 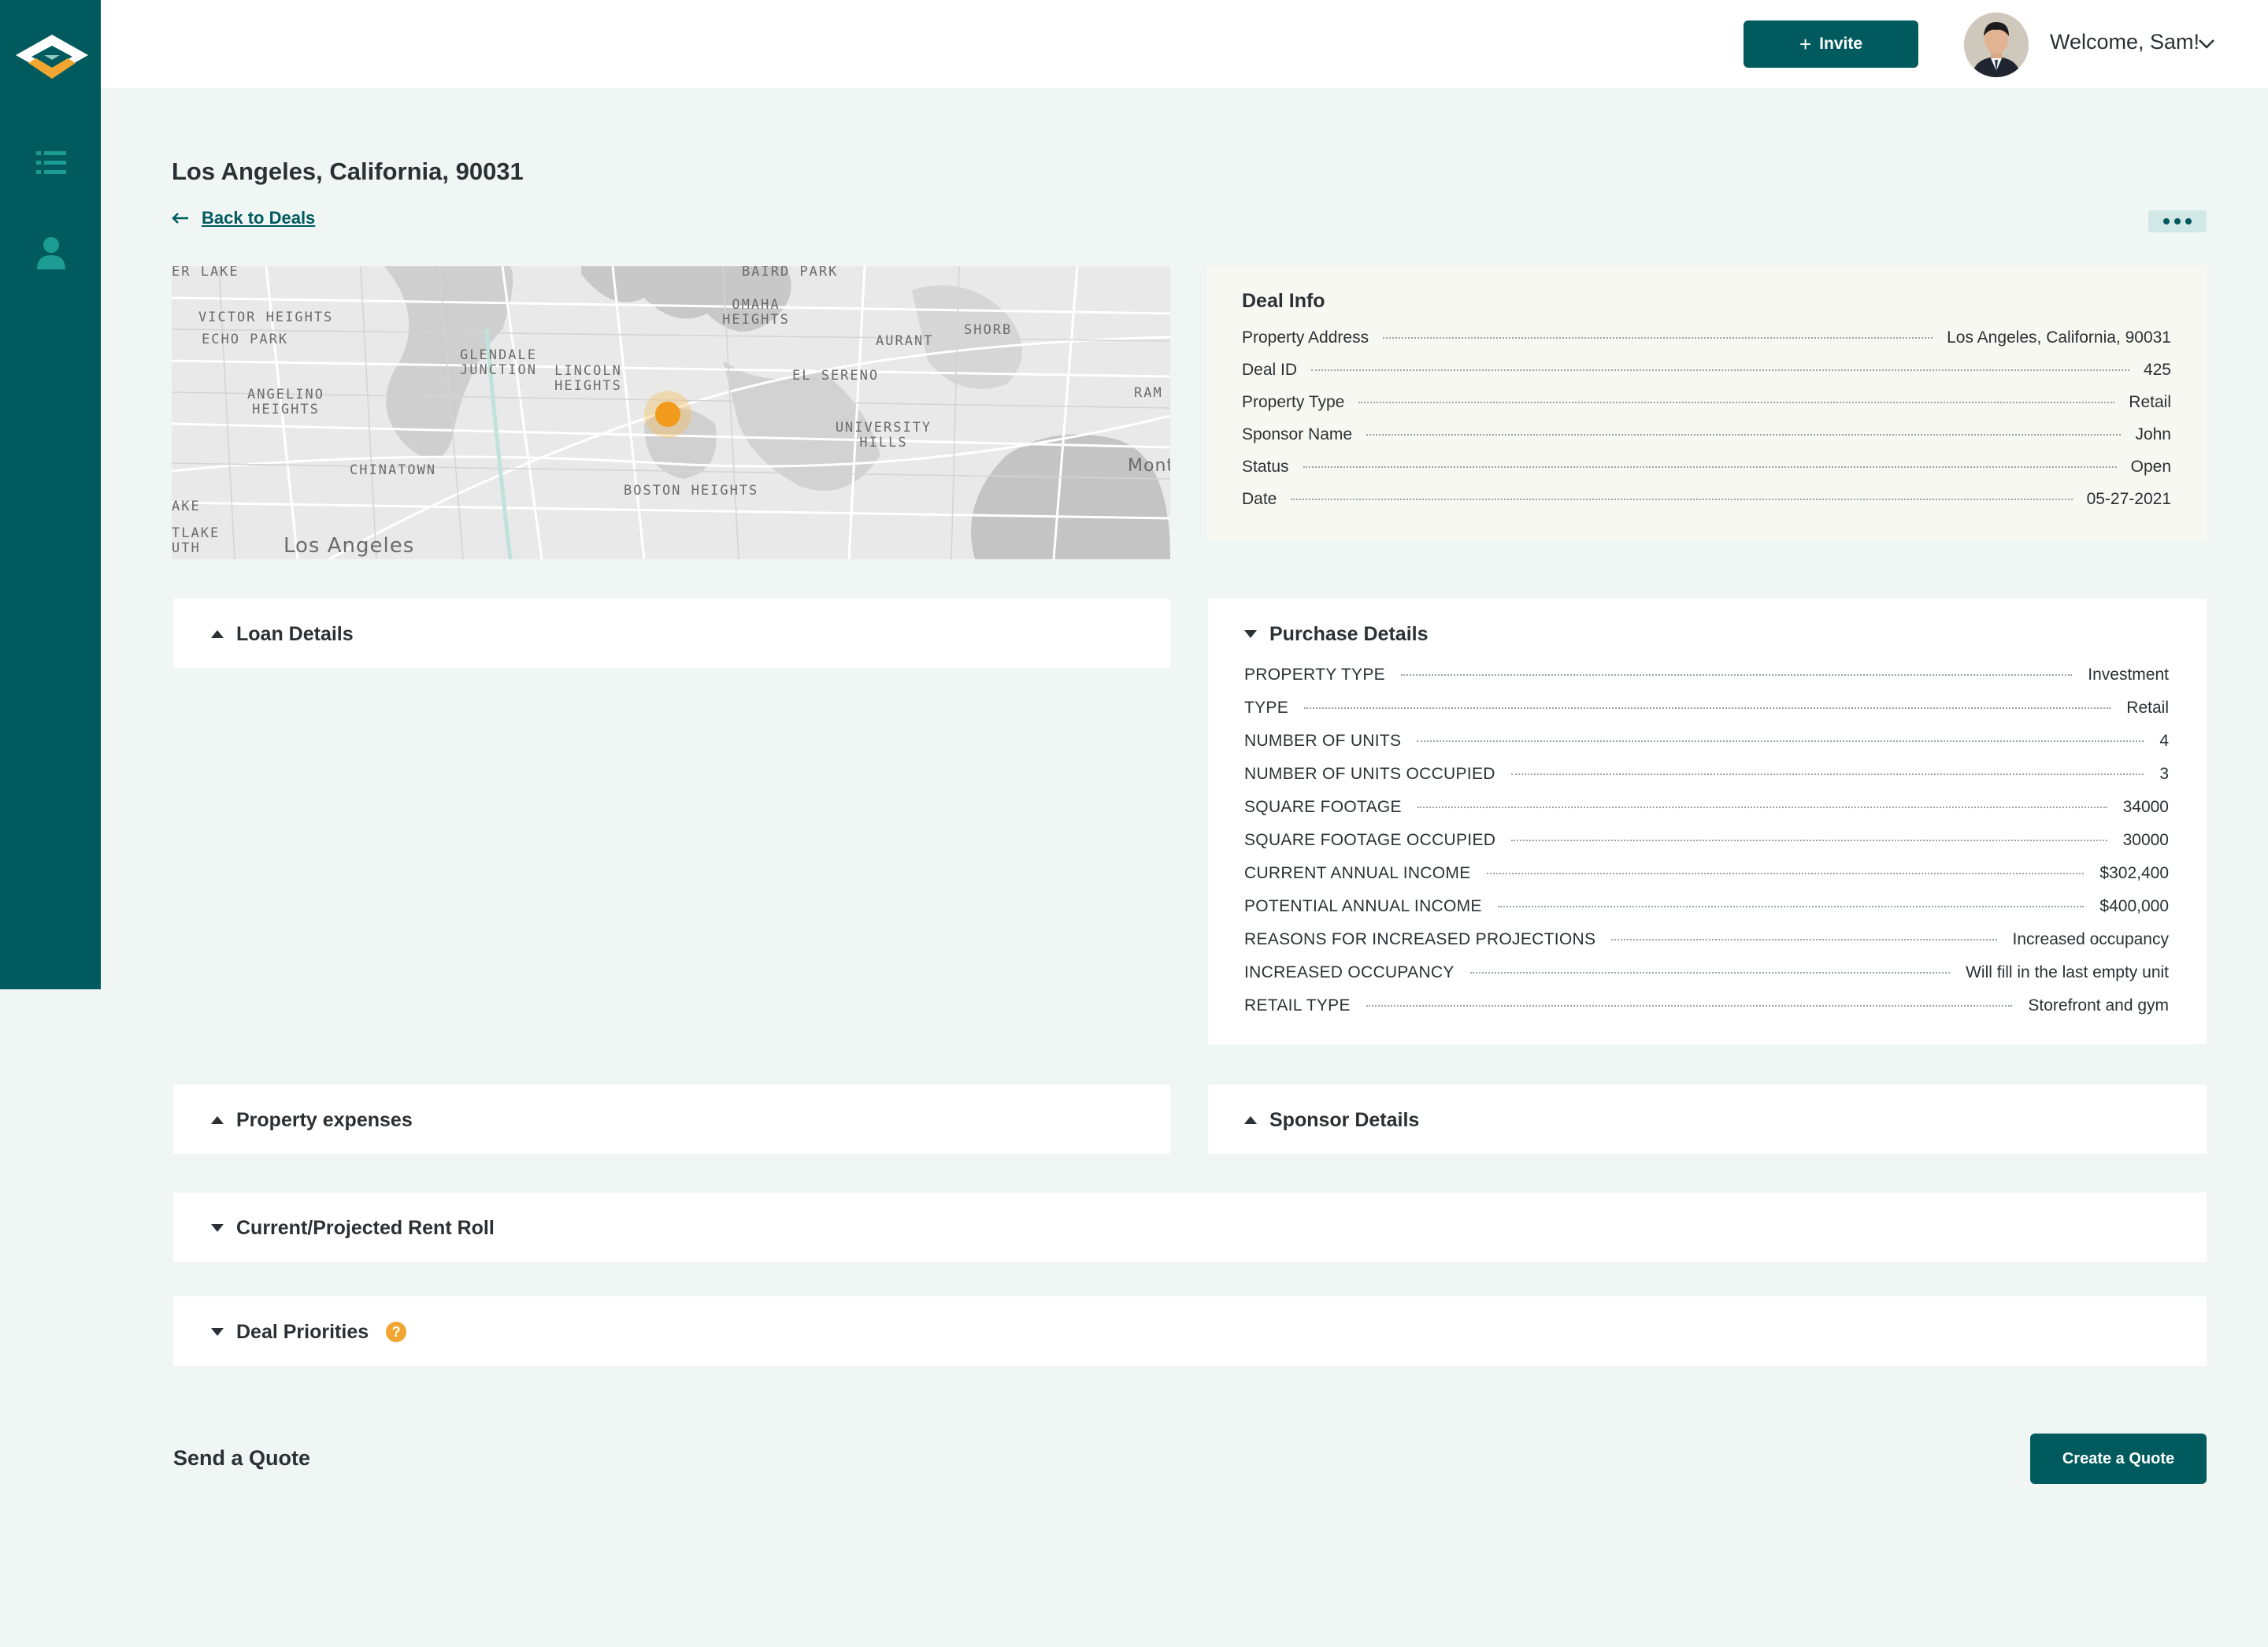 What do you see at coordinates (241, 1458) in the screenshot?
I see `send-quote-heading: Send a Quote` at bounding box center [241, 1458].